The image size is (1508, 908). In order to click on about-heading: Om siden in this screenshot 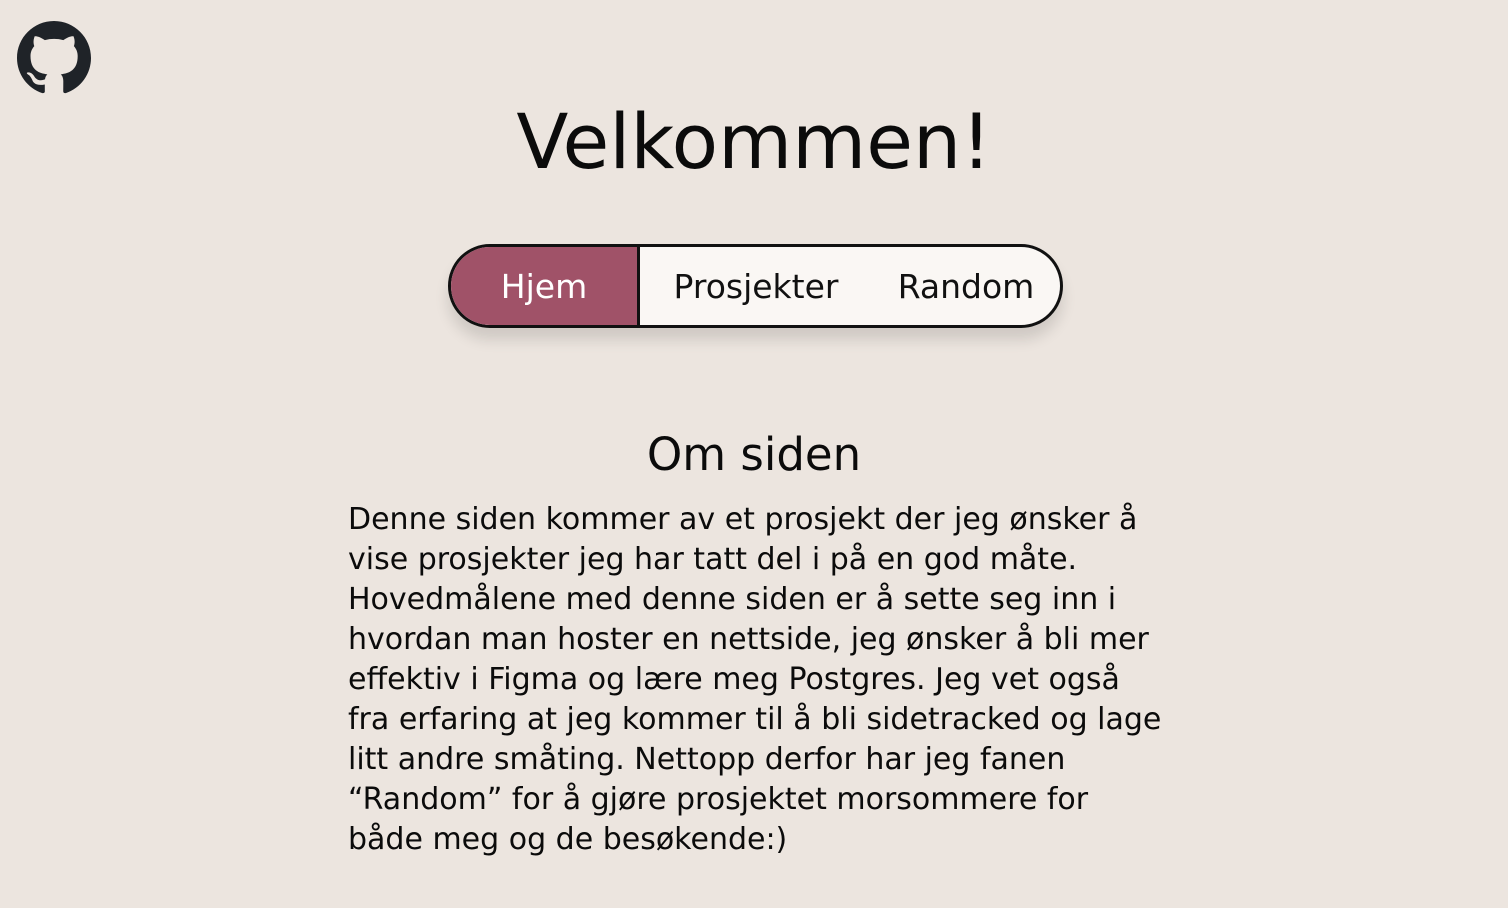, I will do `click(754, 454)`.